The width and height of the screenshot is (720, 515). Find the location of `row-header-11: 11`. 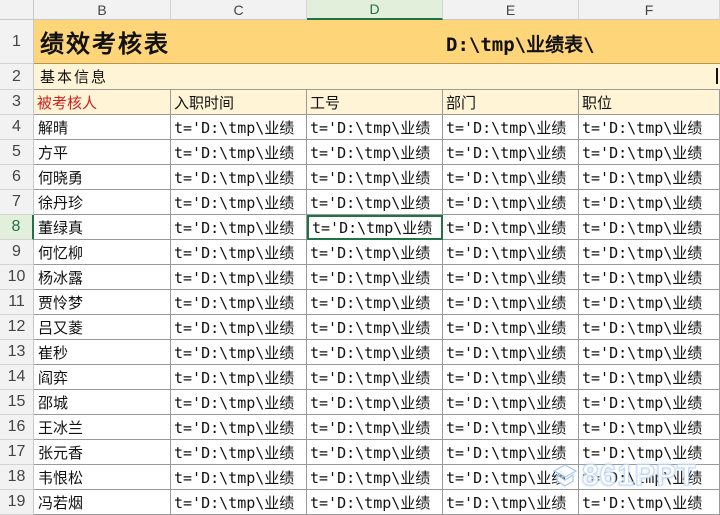

row-header-11: 11 is located at coordinates (17, 302).